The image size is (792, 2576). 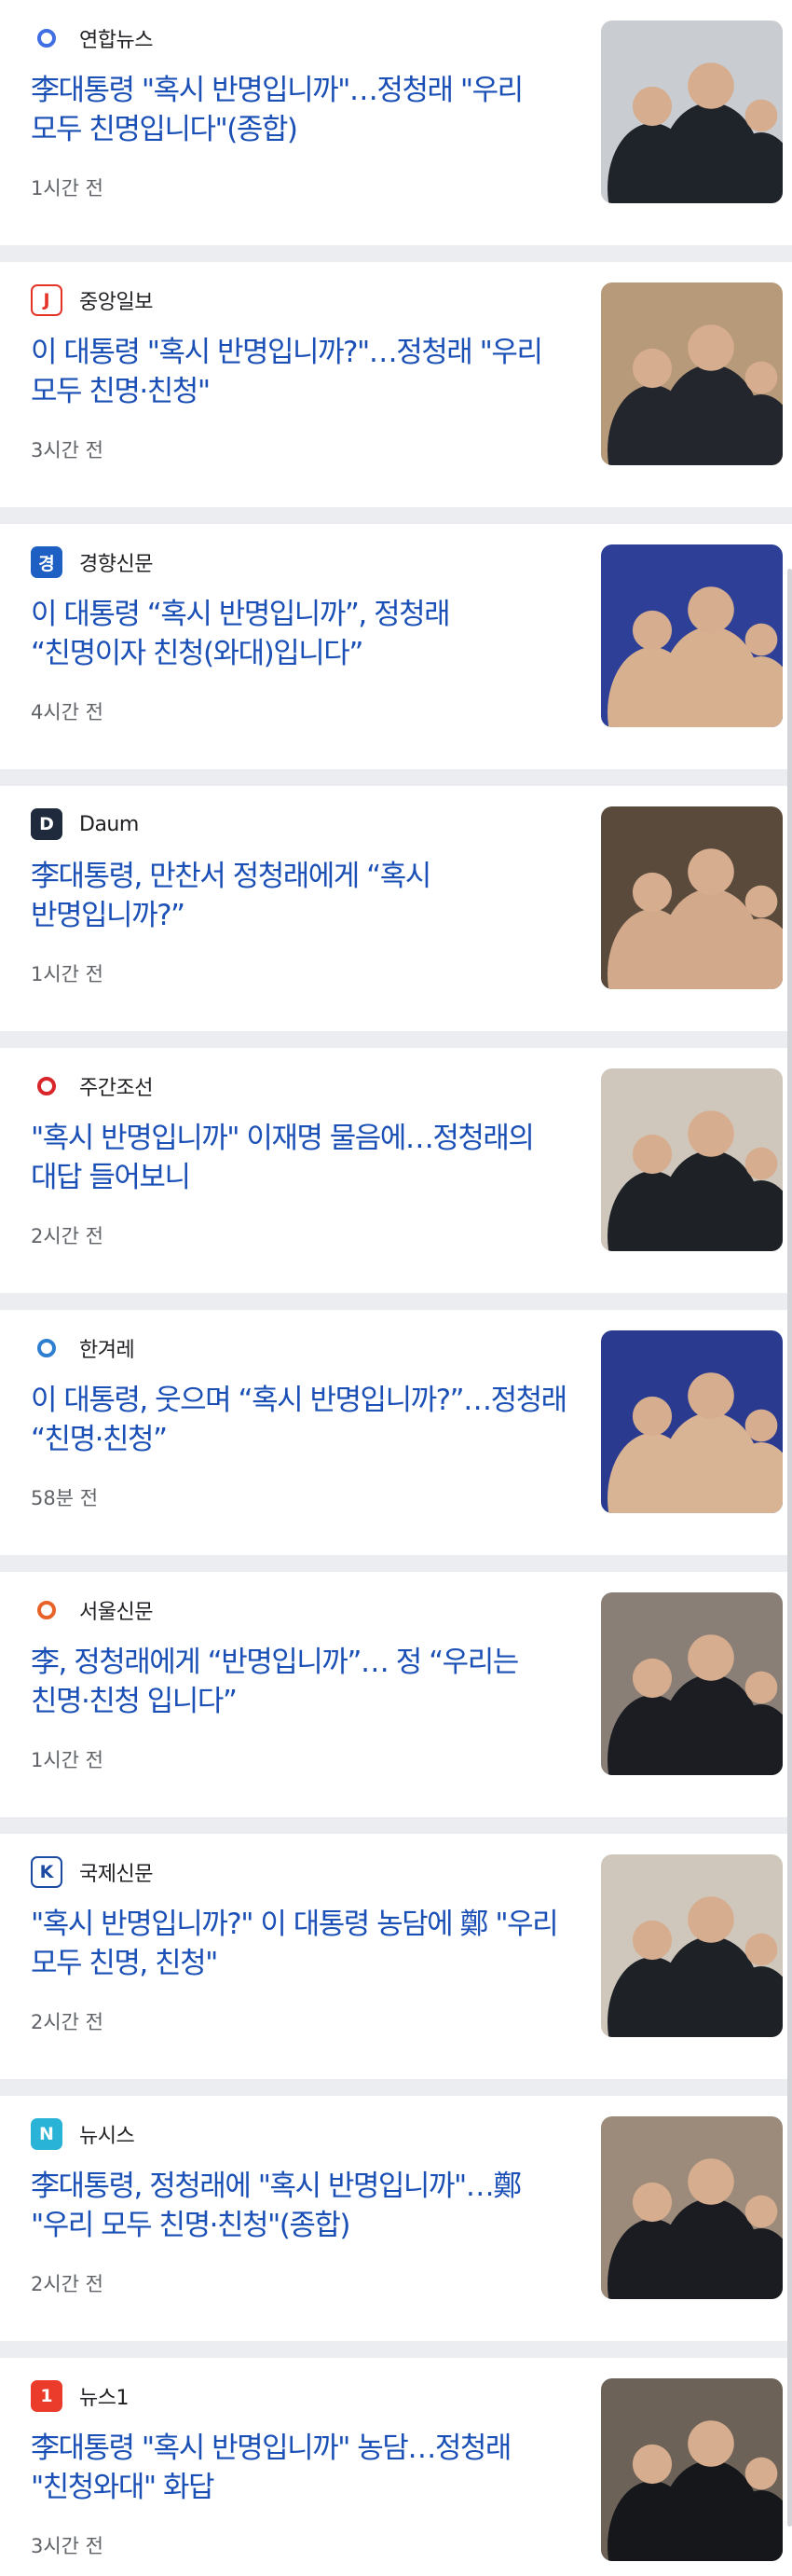 I want to click on news-source: 경 경향신문, so click(x=92, y=562).